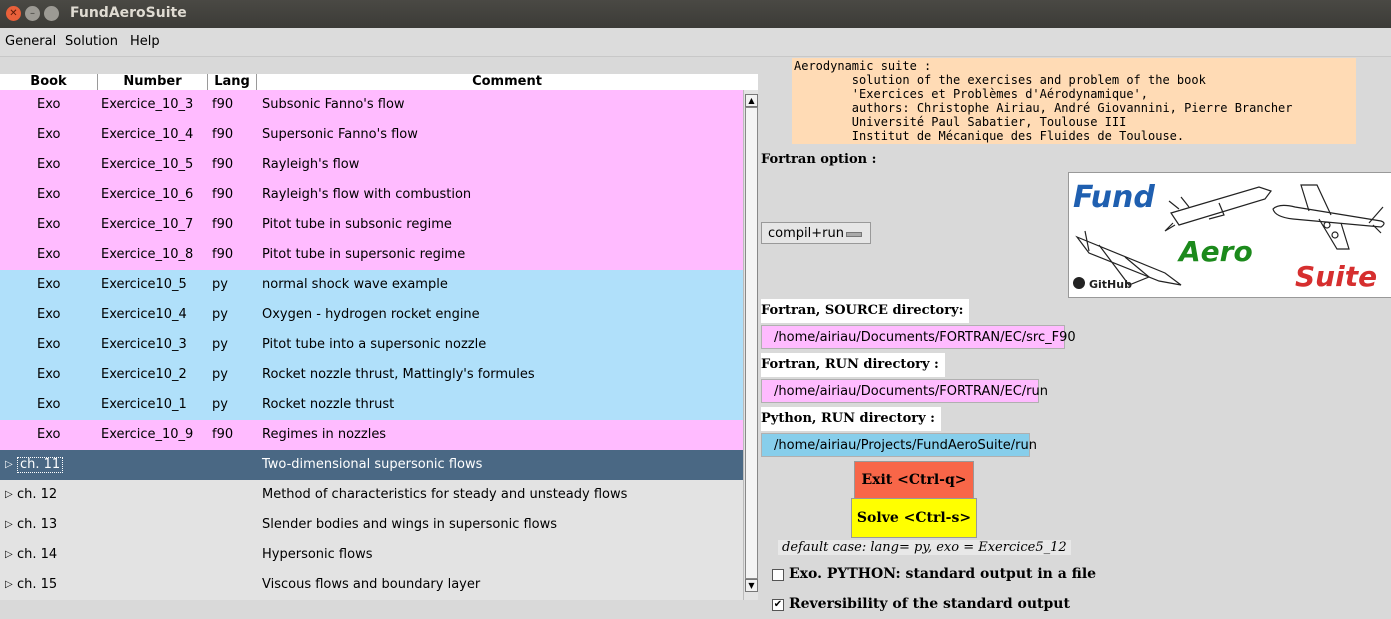 The image size is (1391, 619). Describe the element at coordinates (695, 42) in the screenshot. I see `menu-bar: General Solution Help` at that location.